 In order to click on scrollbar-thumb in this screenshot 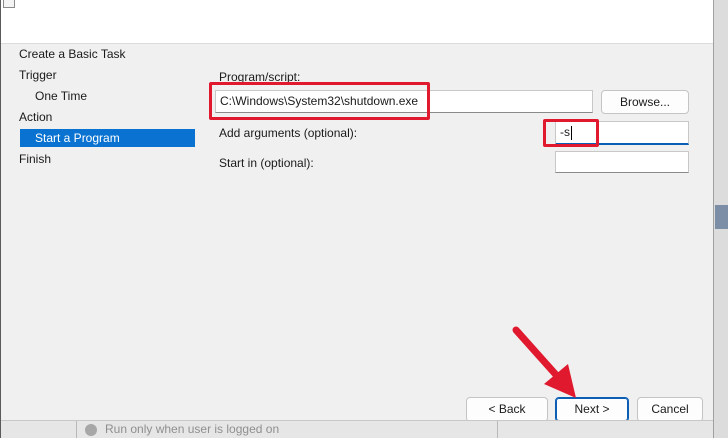, I will do `click(721, 217)`.